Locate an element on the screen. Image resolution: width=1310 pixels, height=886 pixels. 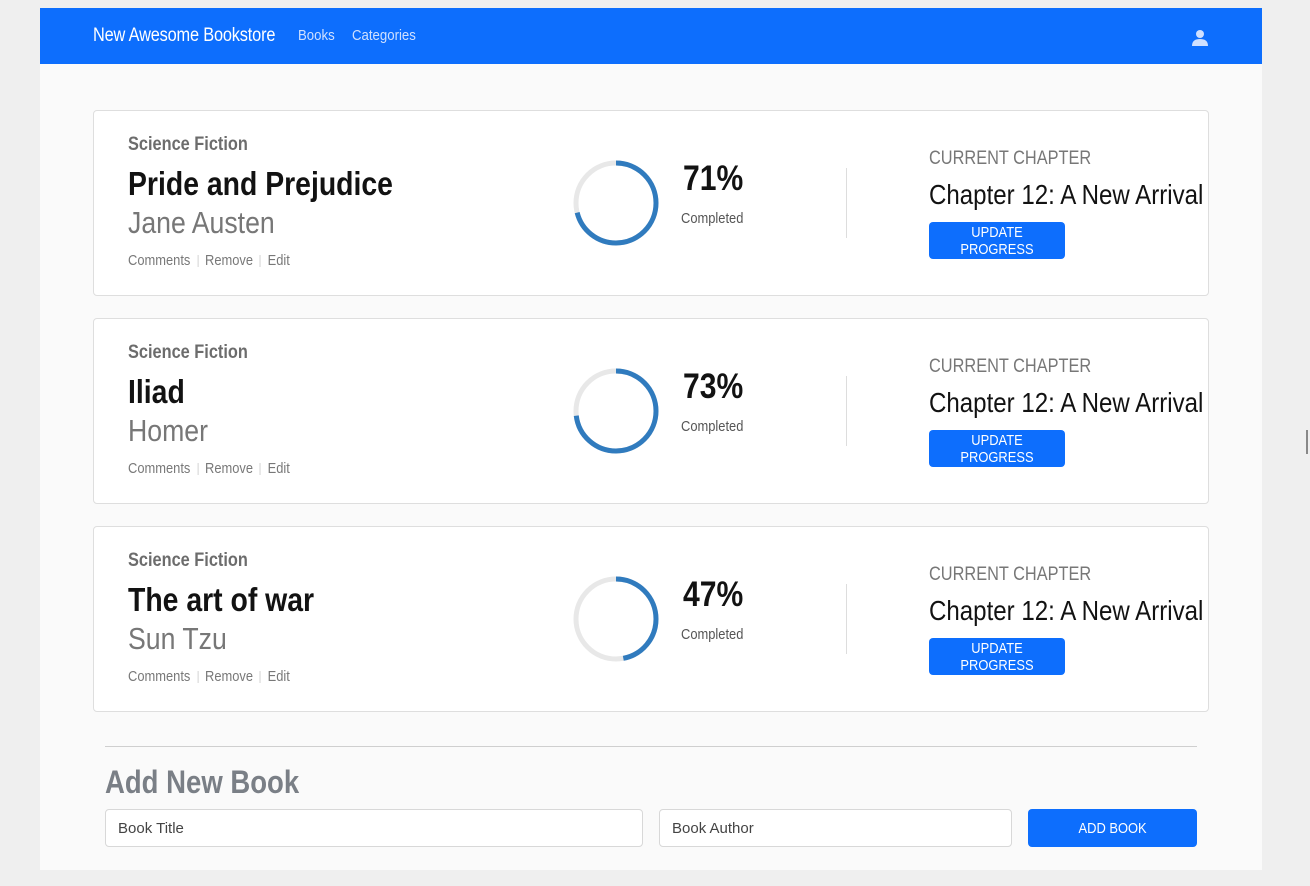
add-book-button: ADD BOOK is located at coordinates (1112, 828).